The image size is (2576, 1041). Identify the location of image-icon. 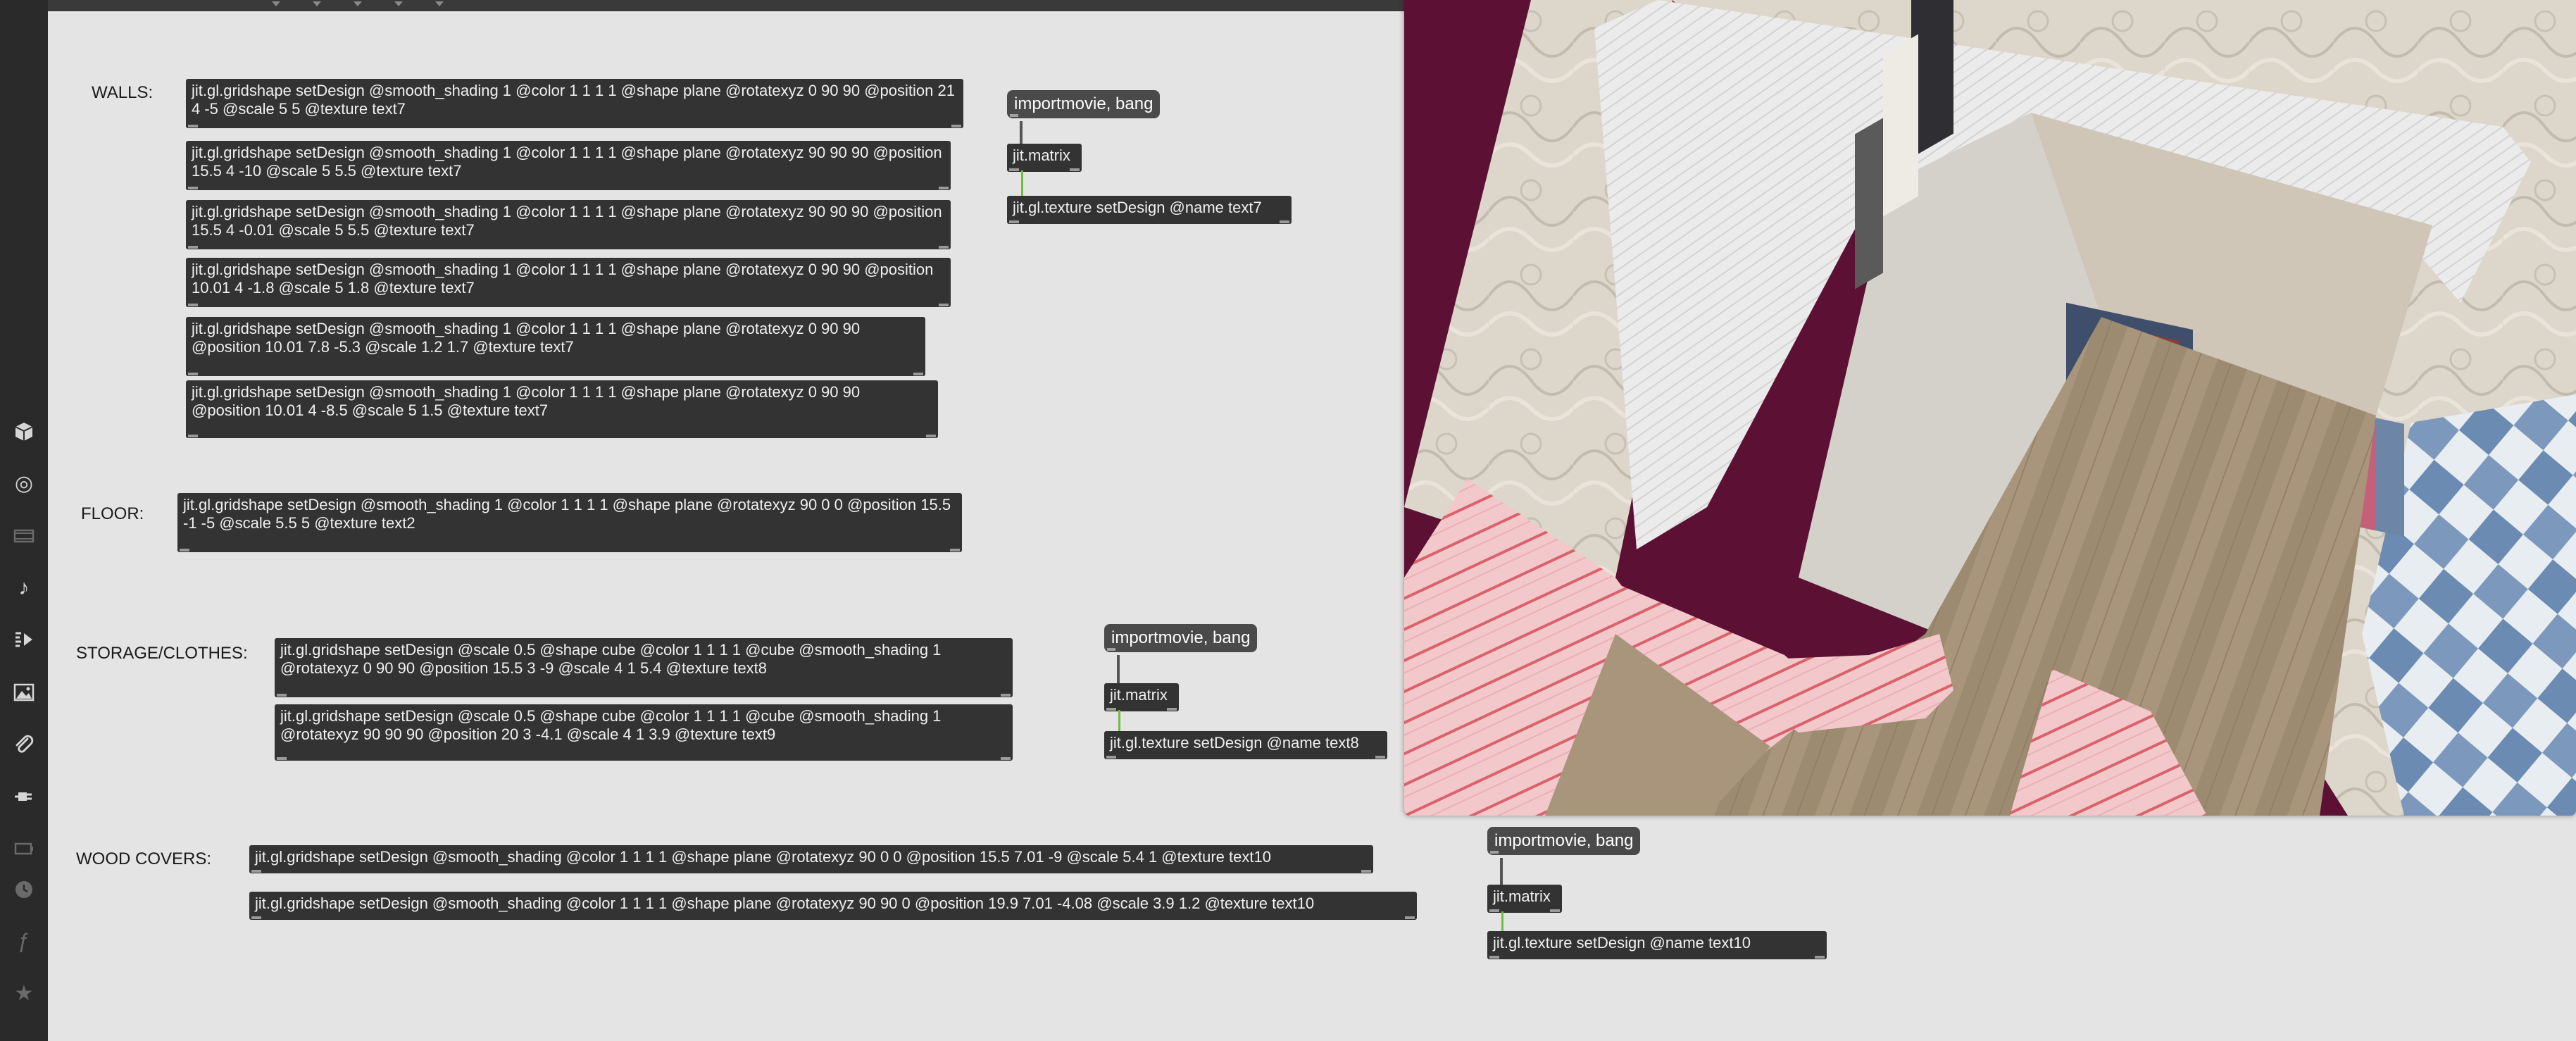
(24, 692).